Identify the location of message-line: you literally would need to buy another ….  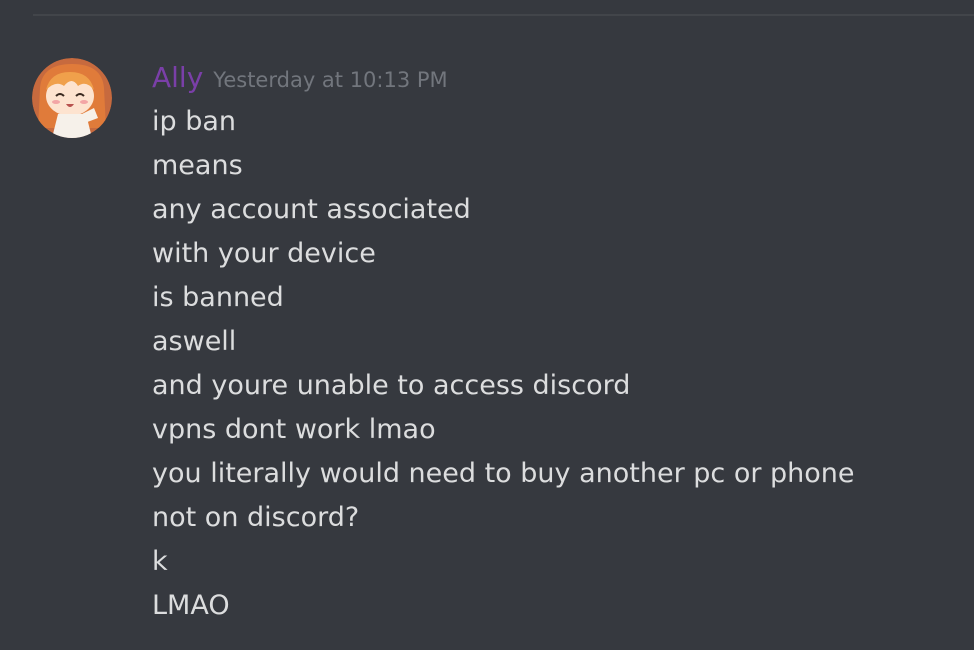
(503, 473).